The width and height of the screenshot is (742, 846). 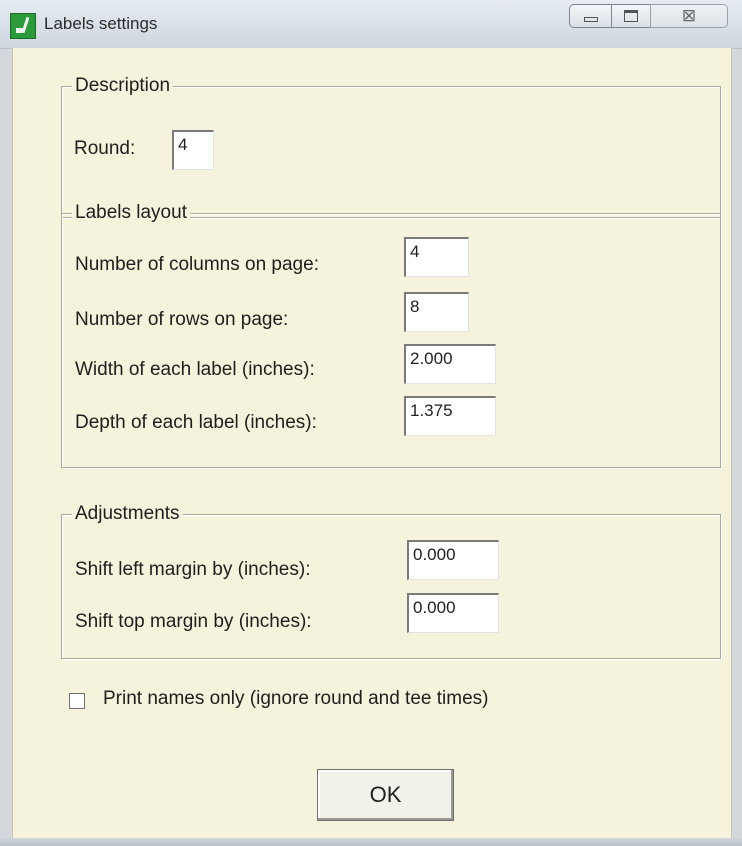 What do you see at coordinates (193, 569) in the screenshot?
I see `left-margin-label: Shift left margin by (inches):` at bounding box center [193, 569].